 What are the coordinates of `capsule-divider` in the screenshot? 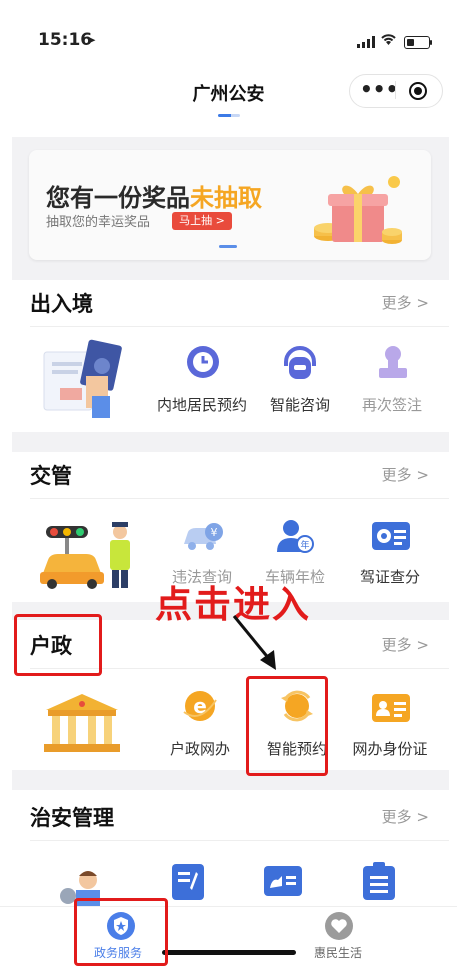 It's located at (395, 90).